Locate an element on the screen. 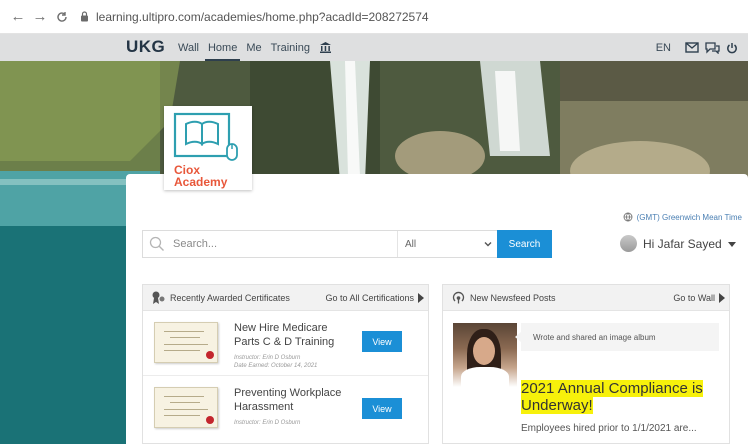 This screenshot has width=748, height=444. lock-icon is located at coordinates (84, 17).